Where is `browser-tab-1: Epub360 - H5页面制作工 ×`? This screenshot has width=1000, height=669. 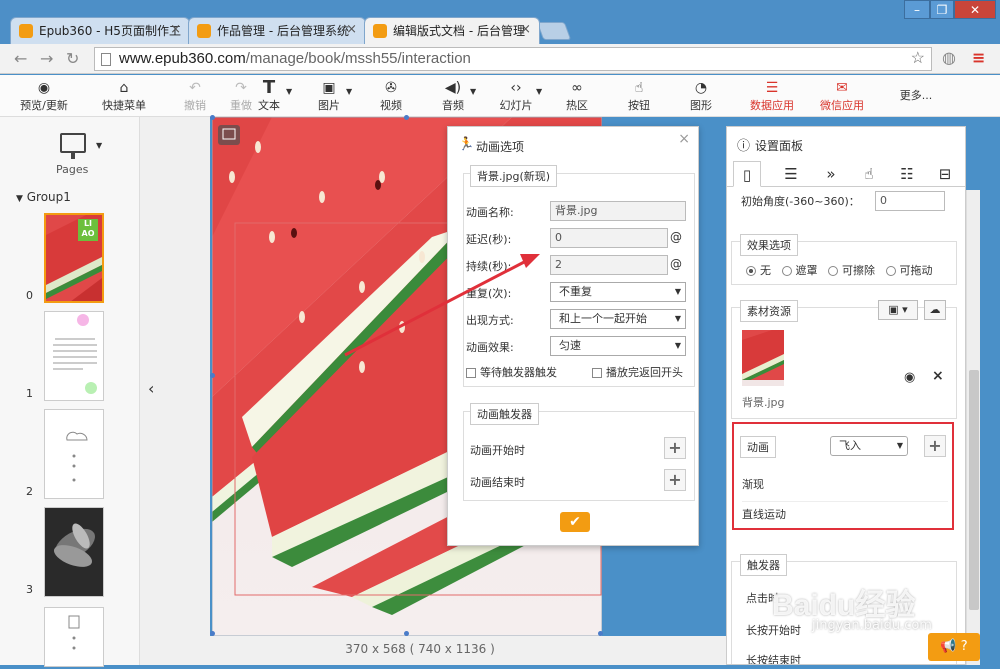
browser-tab-1: Epub360 - H5页面制作工 × is located at coordinates (100, 30).